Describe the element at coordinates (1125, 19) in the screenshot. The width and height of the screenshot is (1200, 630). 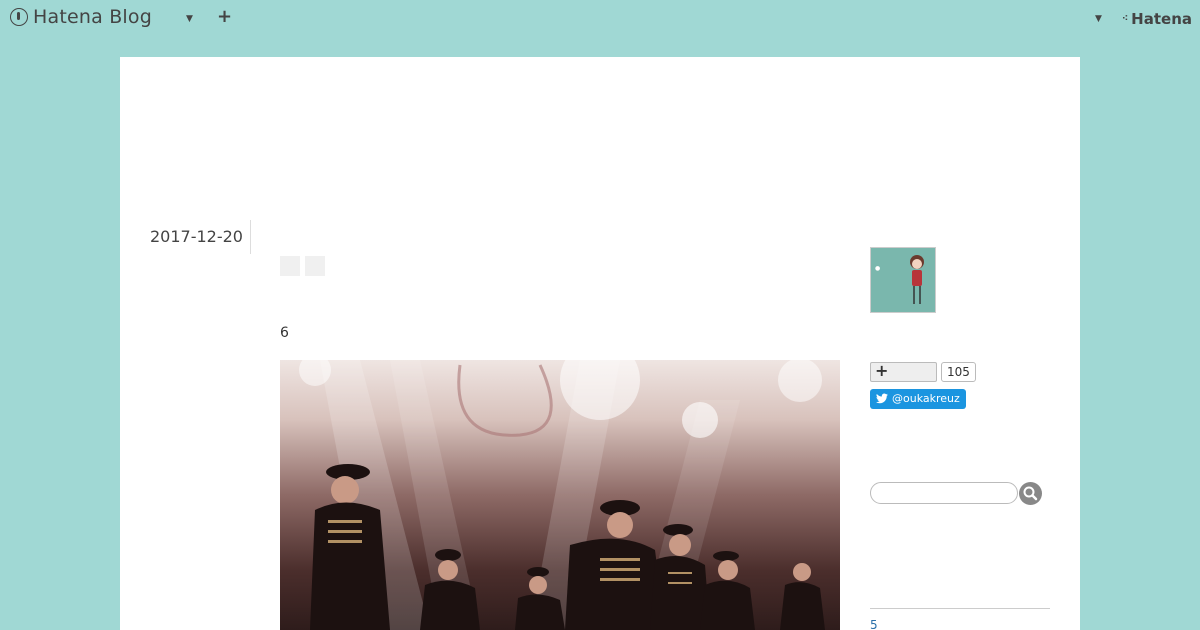
I see `hatena-logo-icon: ⁖` at that location.